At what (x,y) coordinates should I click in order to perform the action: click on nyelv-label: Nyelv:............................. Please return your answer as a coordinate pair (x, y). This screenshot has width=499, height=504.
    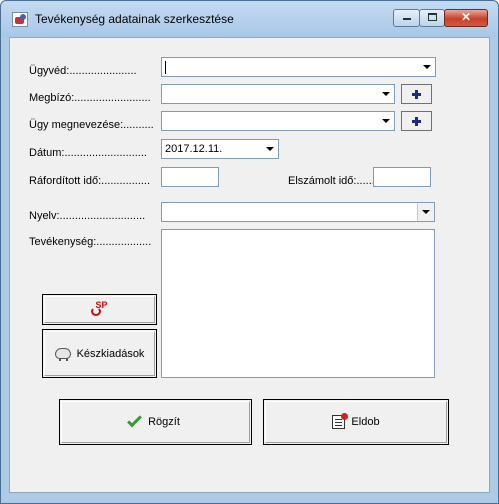
    Looking at the image, I should click on (87, 216).